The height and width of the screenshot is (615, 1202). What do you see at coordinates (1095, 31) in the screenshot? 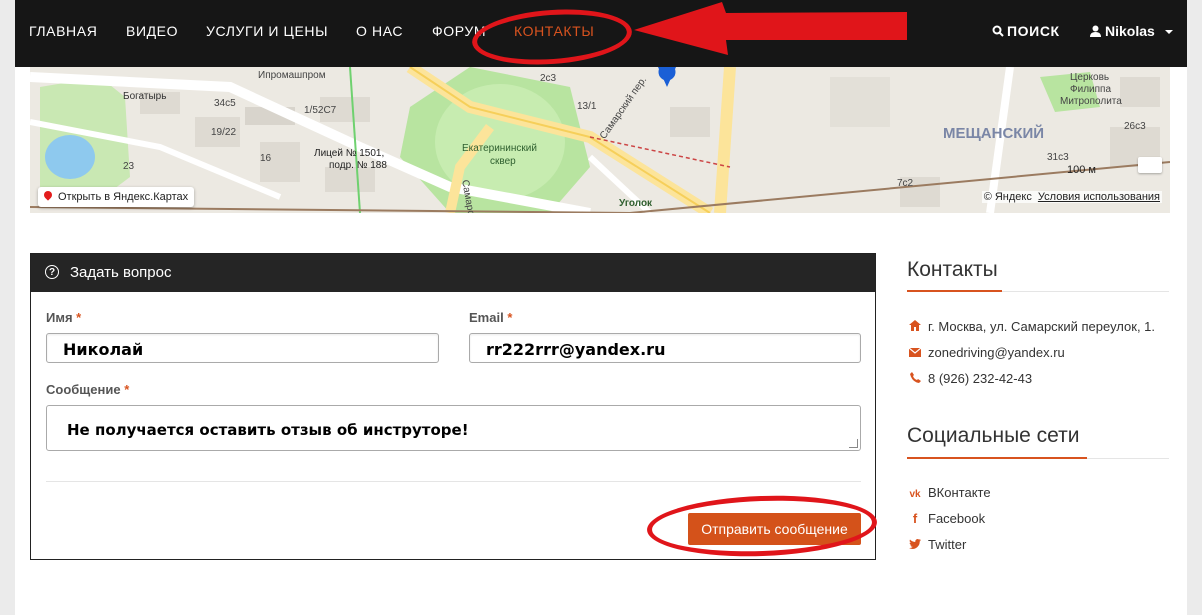
I see `user-icon` at bounding box center [1095, 31].